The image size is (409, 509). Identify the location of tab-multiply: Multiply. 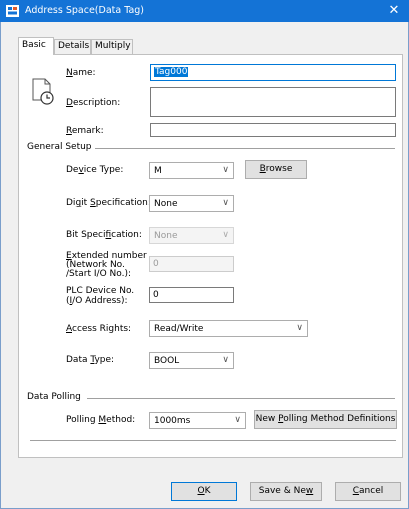
(112, 46).